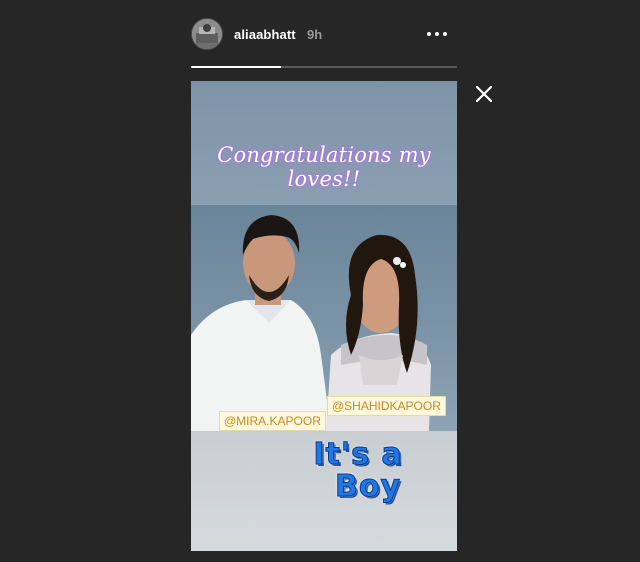  Describe the element at coordinates (324, 167) in the screenshot. I see `story-caption: Congratulations my loves!!` at that location.